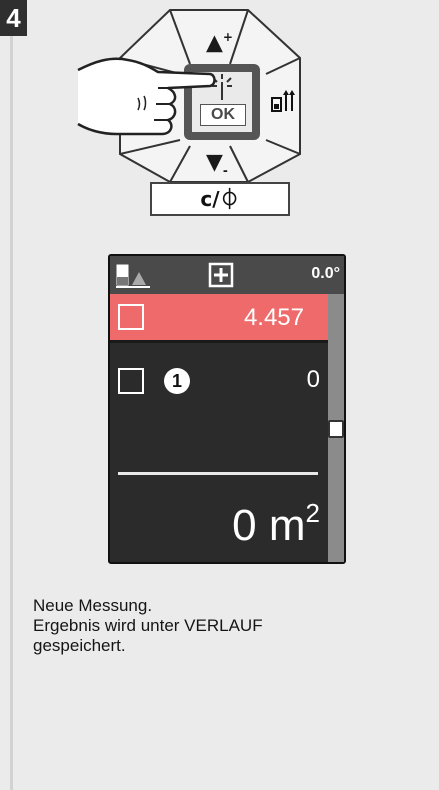  Describe the element at coordinates (313, 379) in the screenshot. I see `measurement-value: 0` at that location.